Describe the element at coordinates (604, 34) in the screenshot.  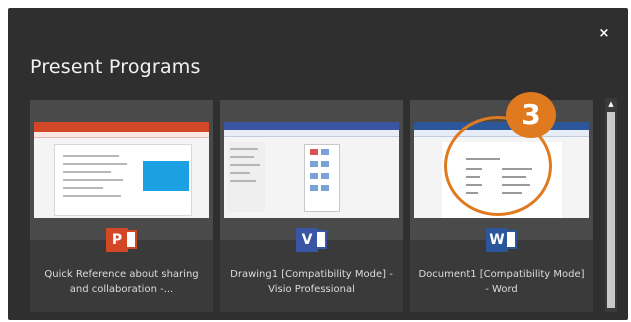
I see `close-icon: ×` at that location.